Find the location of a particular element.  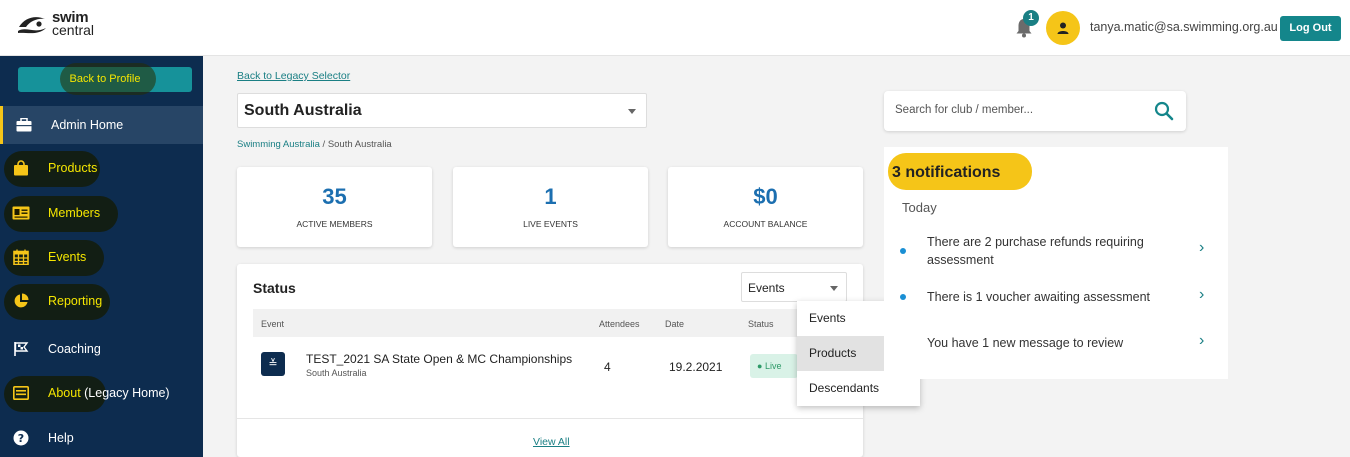

stat-card-active-members: 35 ACTIVE MEMBERS is located at coordinates (334, 207).